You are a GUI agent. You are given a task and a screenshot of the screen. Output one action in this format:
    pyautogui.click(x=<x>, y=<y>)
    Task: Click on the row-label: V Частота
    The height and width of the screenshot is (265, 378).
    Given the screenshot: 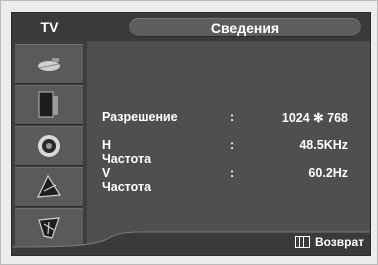 What is the action you would take?
    pyautogui.click(x=127, y=180)
    